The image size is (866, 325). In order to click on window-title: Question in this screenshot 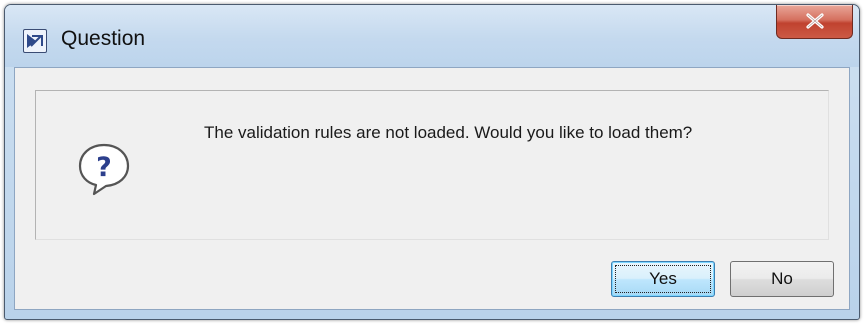, I will do `click(103, 38)`.